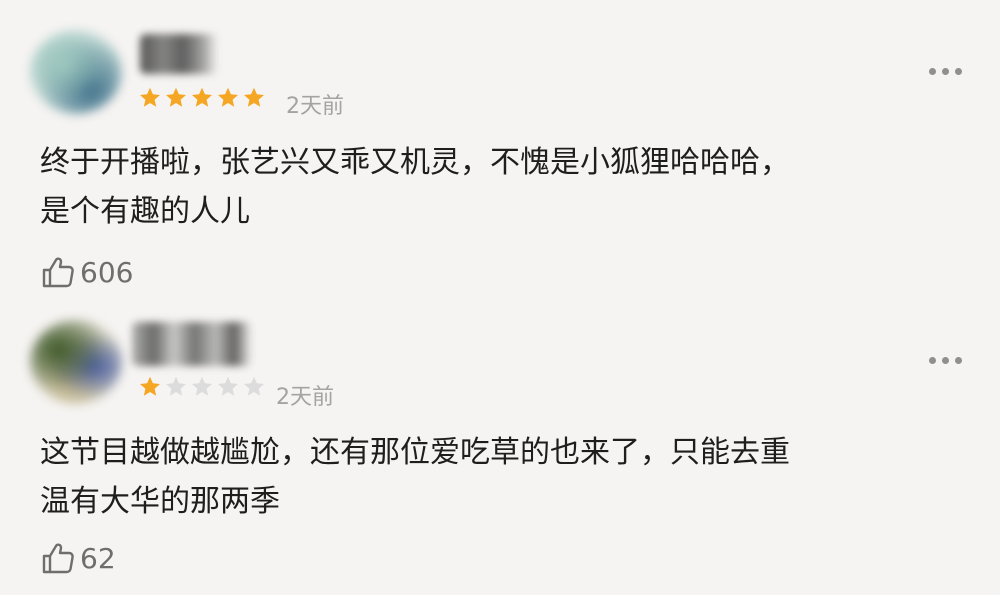 Image resolution: width=1000 pixels, height=595 pixels. What do you see at coordinates (415, 187) in the screenshot?
I see `comment-text: 终于开播啦，张艺兴又乖又机灵，不愧是小狐狸哈哈哈， 是个有趣的人儿` at bounding box center [415, 187].